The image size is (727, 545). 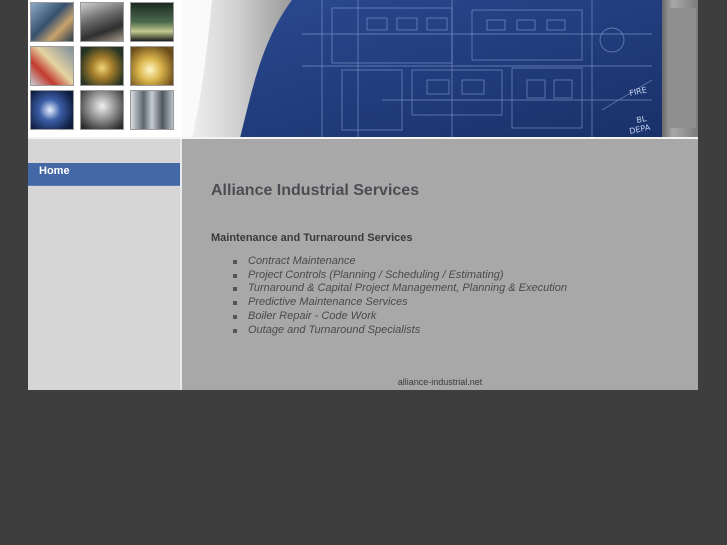 I want to click on photo-turbine-blades, so click(x=102, y=110).